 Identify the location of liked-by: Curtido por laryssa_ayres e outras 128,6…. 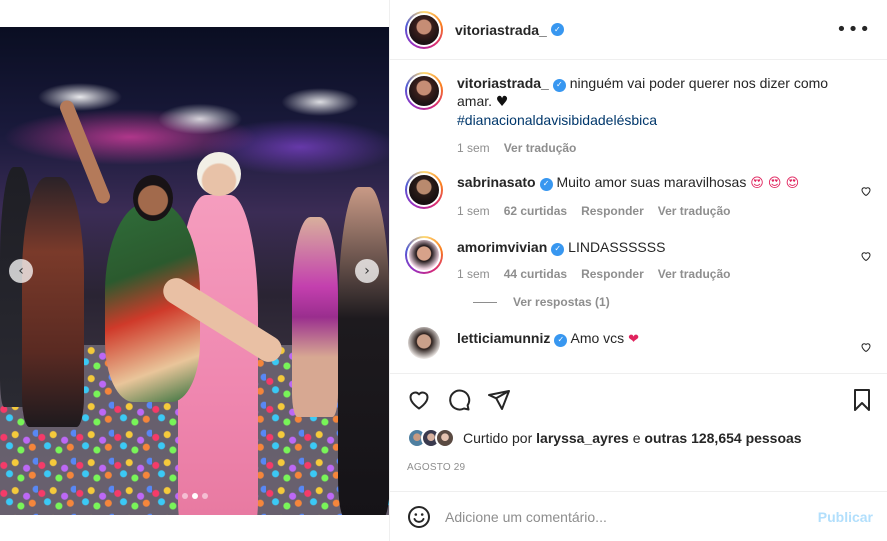
(604, 438).